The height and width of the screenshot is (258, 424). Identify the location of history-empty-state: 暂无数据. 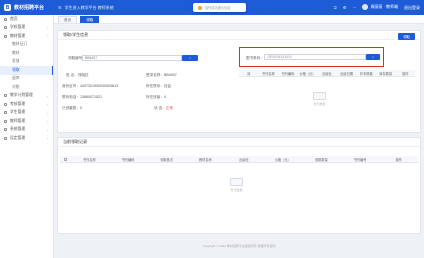
(236, 185).